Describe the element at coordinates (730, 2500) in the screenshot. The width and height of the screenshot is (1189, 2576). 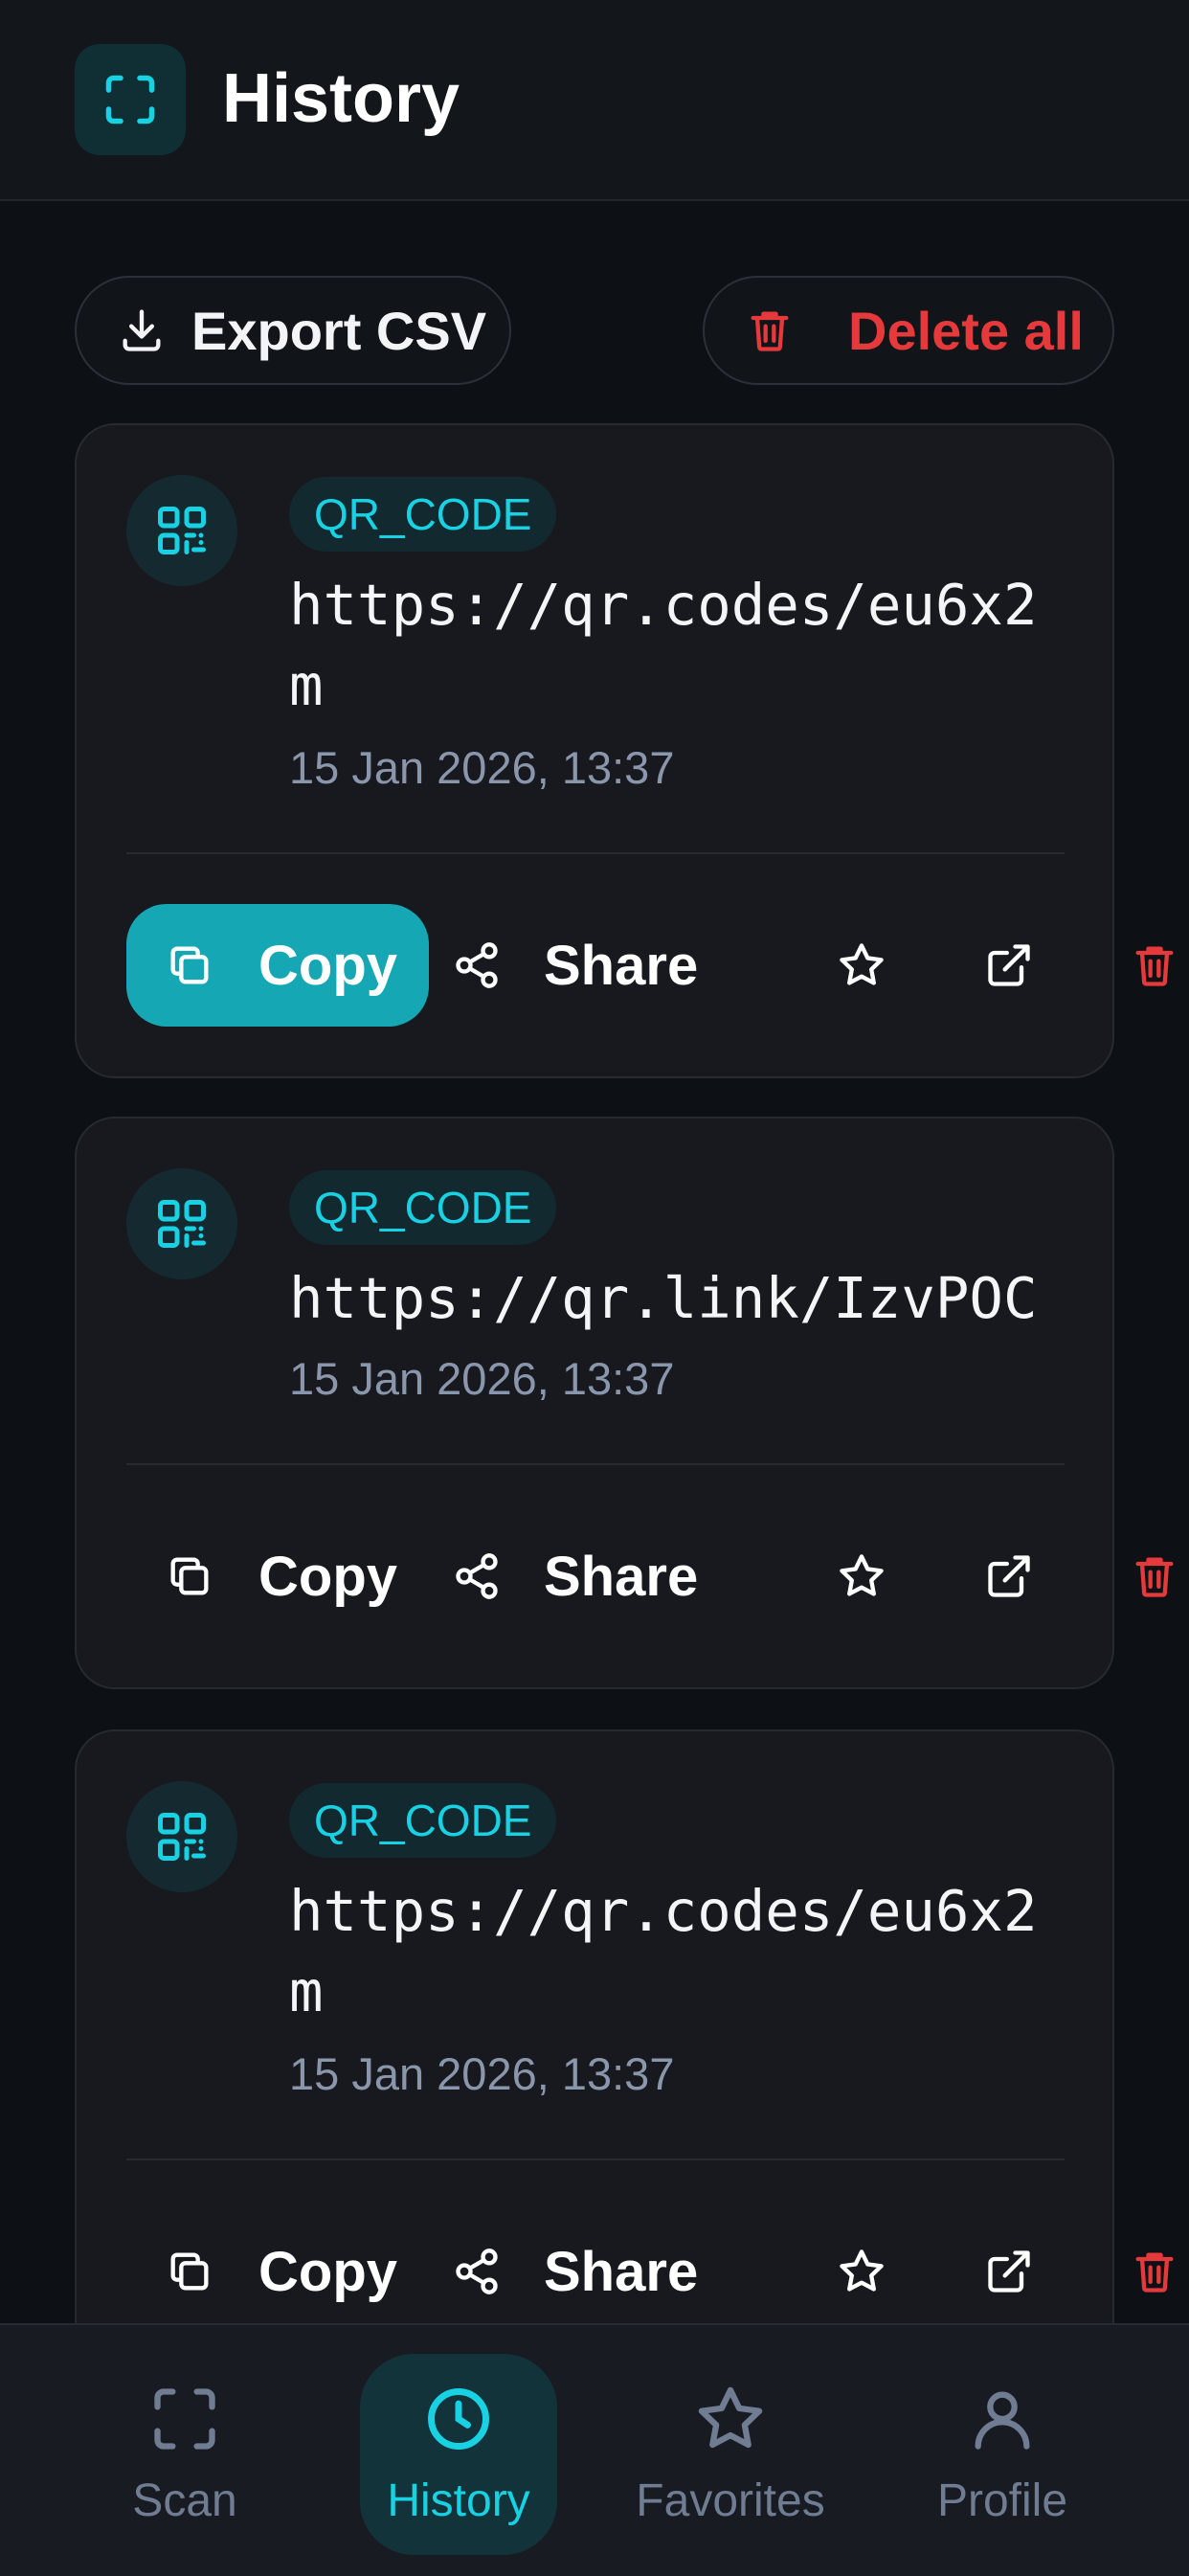
I see `nav-favorites-label: Favorites` at that location.